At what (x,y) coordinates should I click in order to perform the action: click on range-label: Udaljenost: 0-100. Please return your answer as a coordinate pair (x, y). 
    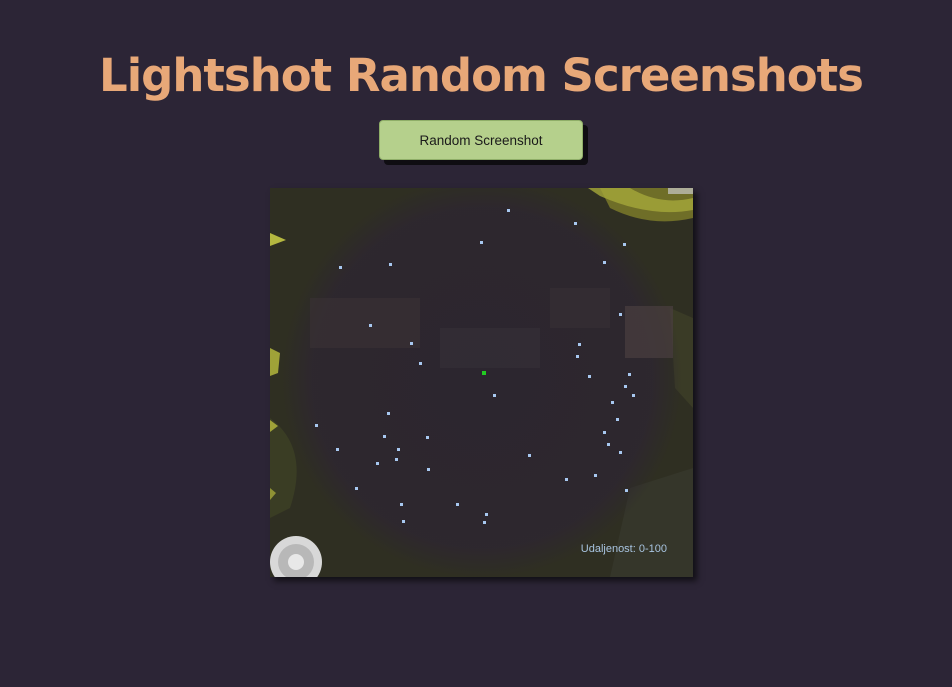
    Looking at the image, I should click on (623, 549).